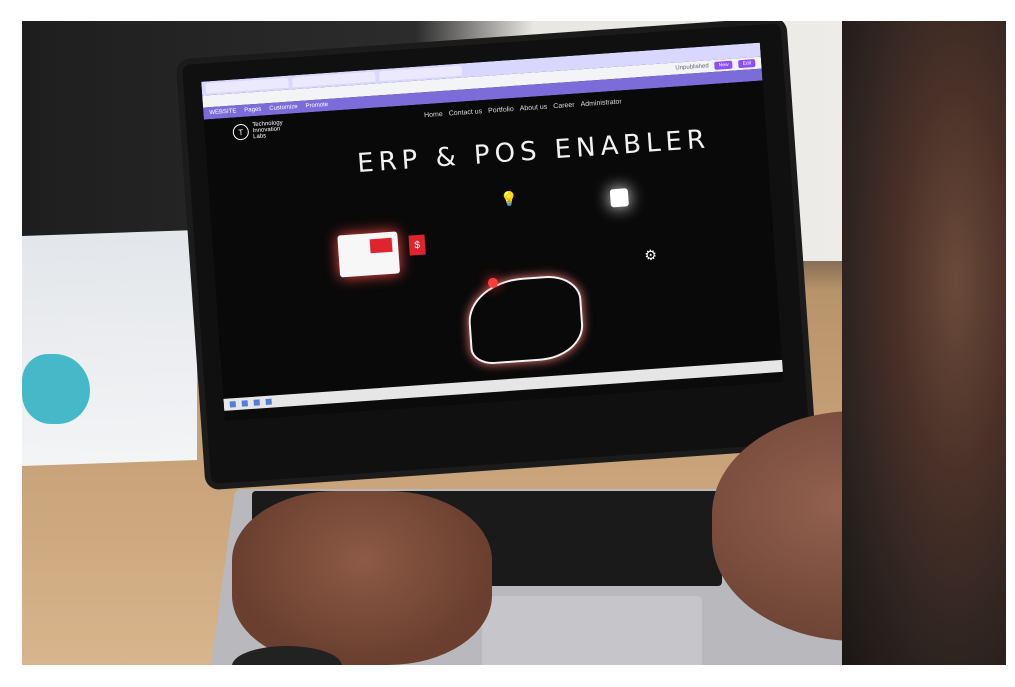  What do you see at coordinates (747, 64) in the screenshot?
I see `edit-button: Edit` at bounding box center [747, 64].